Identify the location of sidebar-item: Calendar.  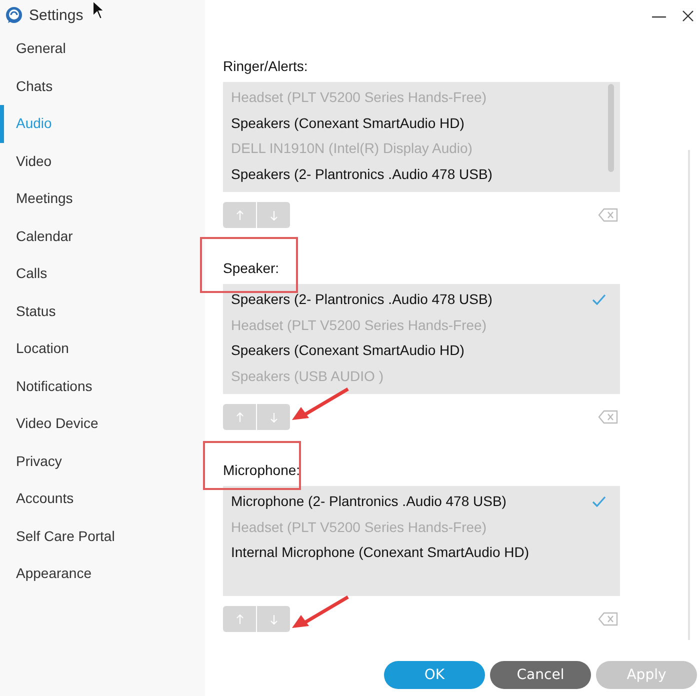
(102, 236).